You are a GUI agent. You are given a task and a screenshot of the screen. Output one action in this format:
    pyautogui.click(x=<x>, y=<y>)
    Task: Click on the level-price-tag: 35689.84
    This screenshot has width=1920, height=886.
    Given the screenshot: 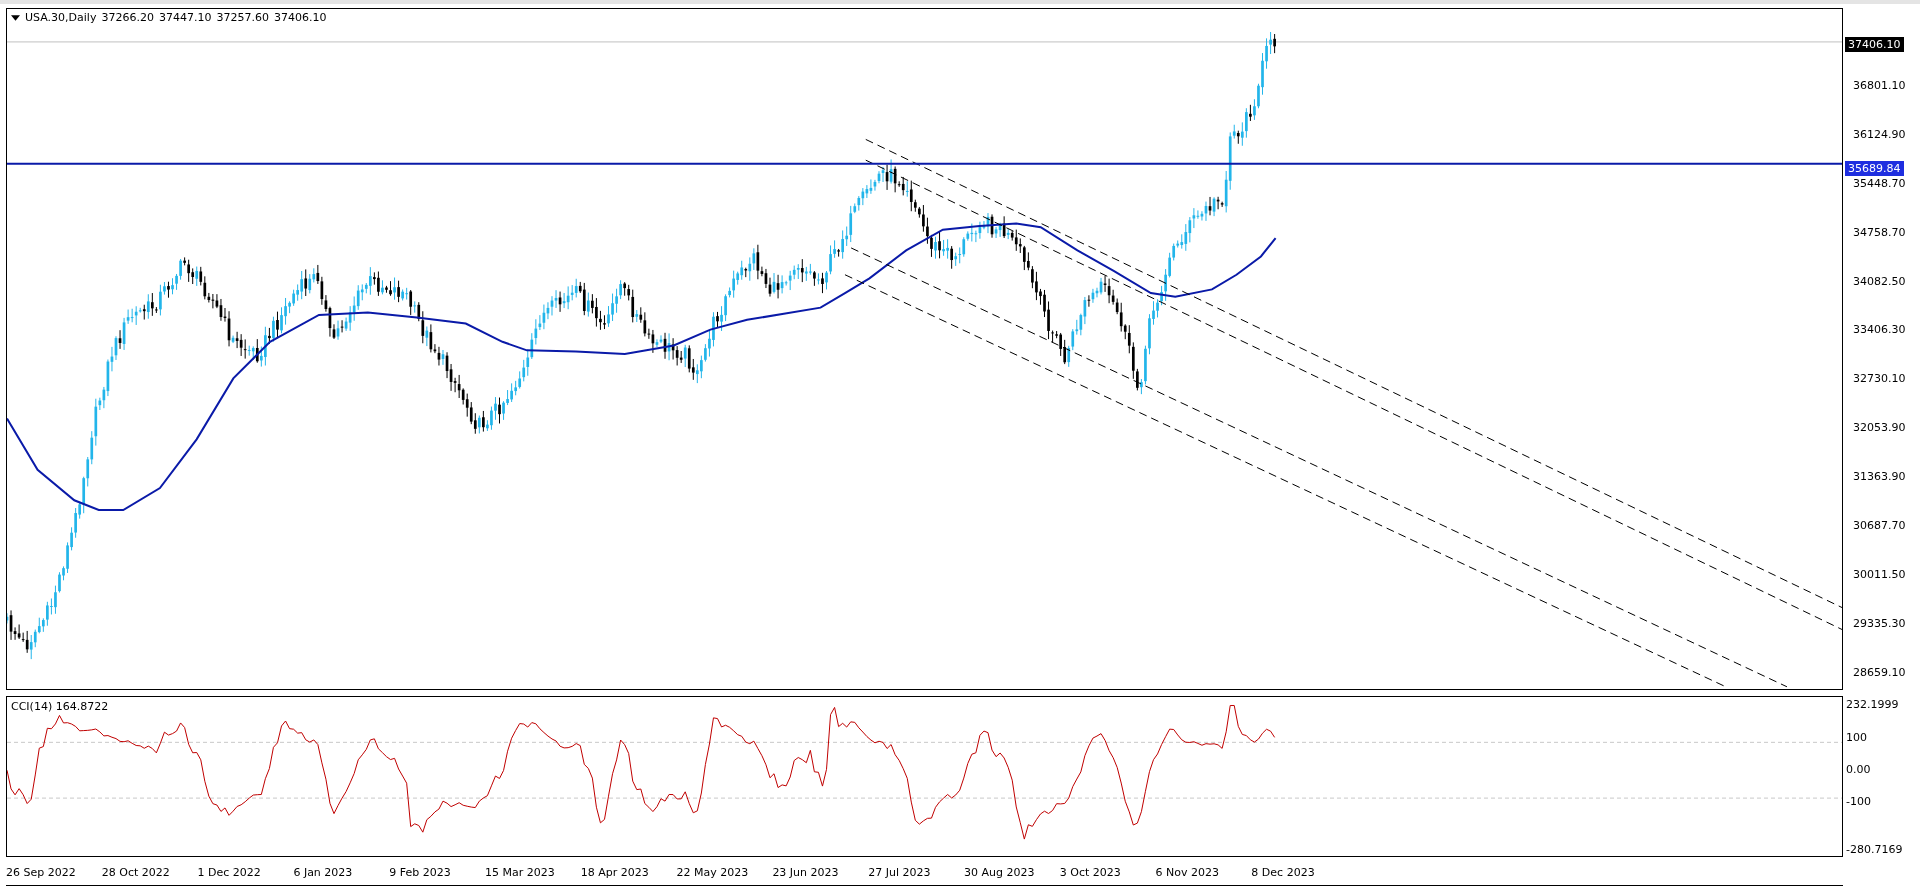 What is the action you would take?
    pyautogui.click(x=1874, y=168)
    